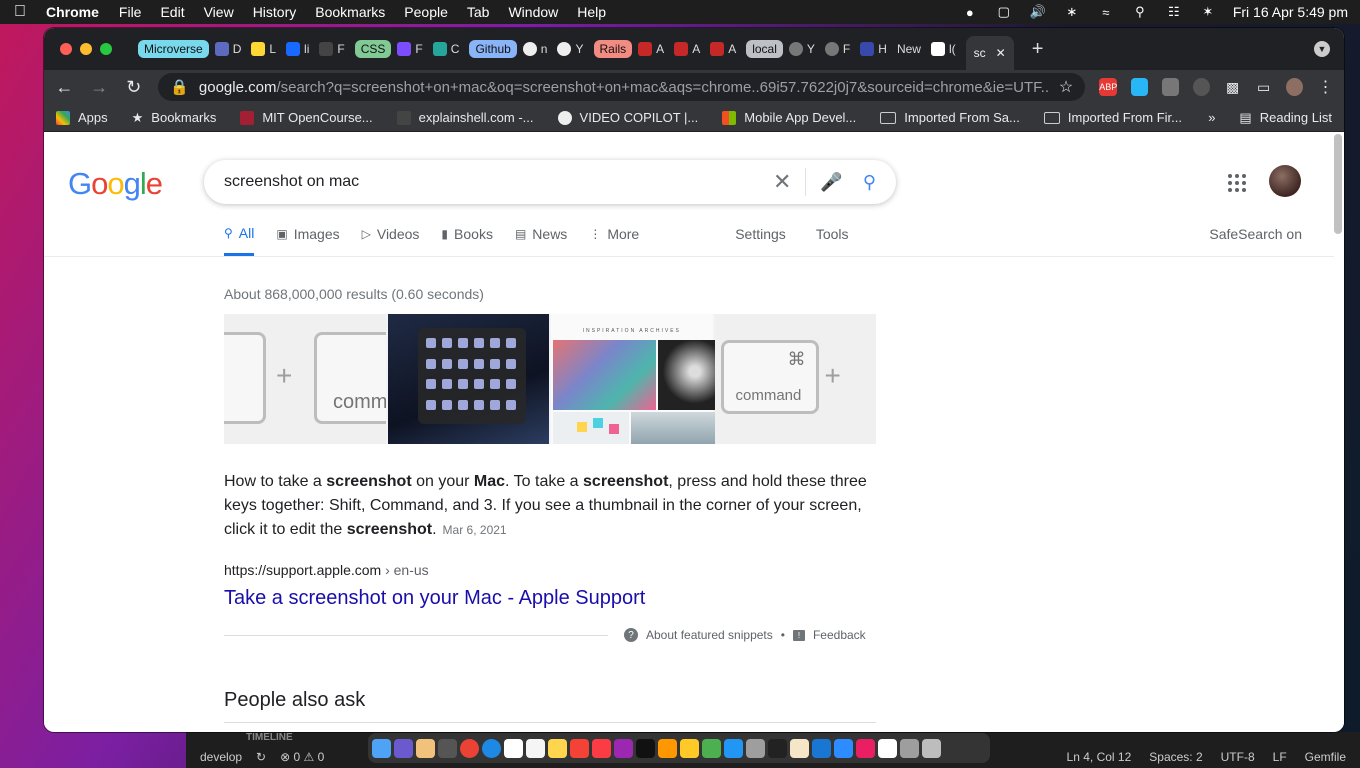 This screenshot has height=768, width=1360. What do you see at coordinates (513, 748) in the screenshot?
I see `calendar-icon` at bounding box center [513, 748].